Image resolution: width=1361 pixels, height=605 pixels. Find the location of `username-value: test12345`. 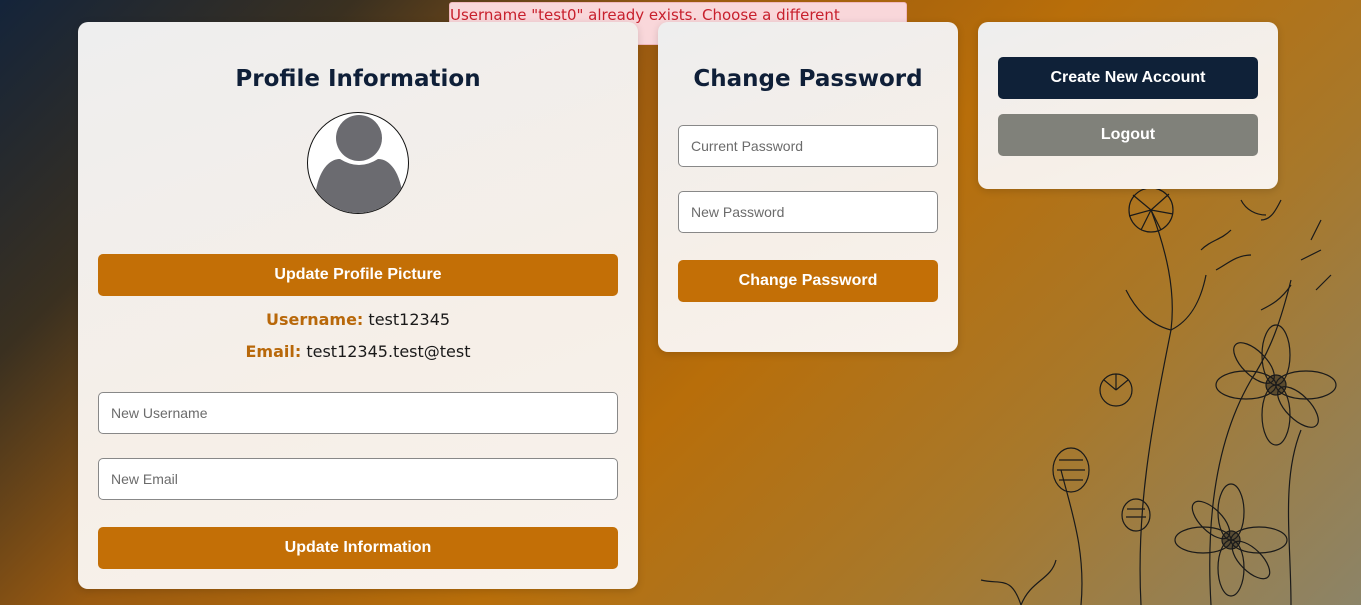

username-value: test12345 is located at coordinates (409, 319).